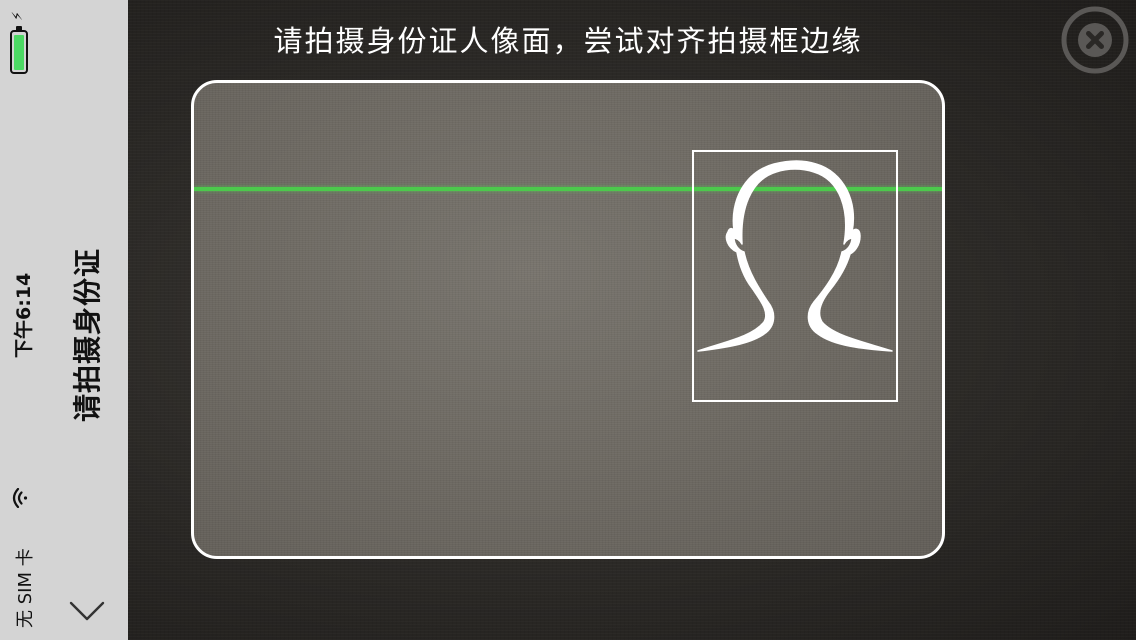 Image resolution: width=1136 pixels, height=640 pixels. What do you see at coordinates (1095, 40) in the screenshot?
I see `close-icon` at bounding box center [1095, 40].